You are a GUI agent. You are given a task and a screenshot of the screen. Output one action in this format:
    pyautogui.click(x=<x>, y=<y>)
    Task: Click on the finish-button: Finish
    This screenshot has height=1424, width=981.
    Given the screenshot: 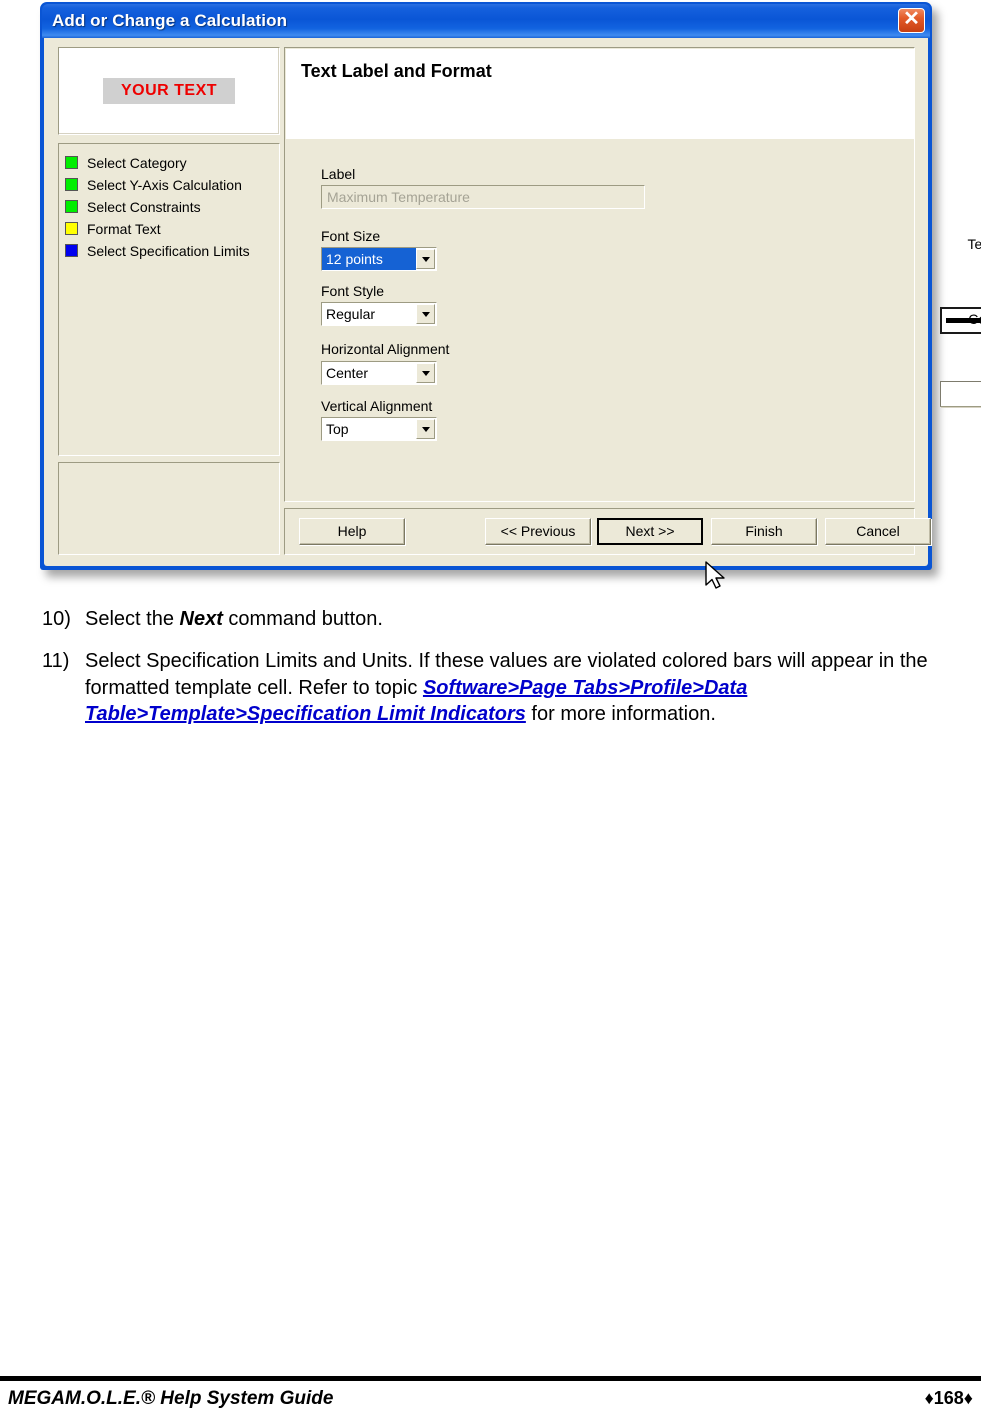 What is the action you would take?
    pyautogui.click(x=764, y=531)
    